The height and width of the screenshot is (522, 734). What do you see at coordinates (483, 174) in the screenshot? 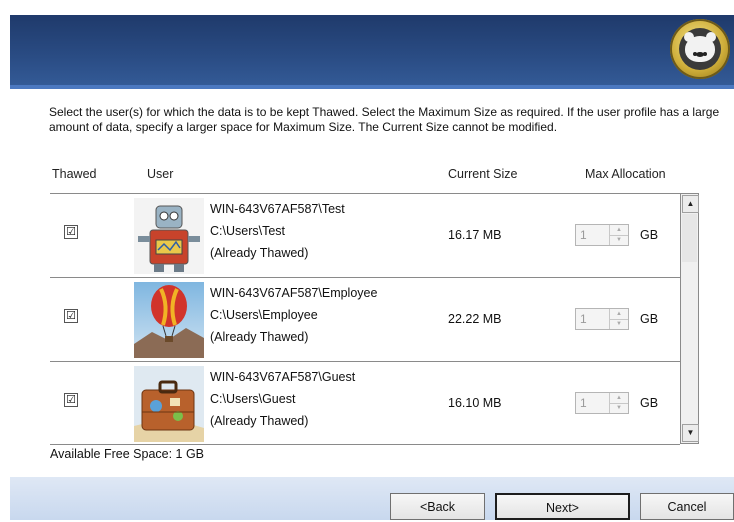
I see `column-header-current-size: Current Size` at bounding box center [483, 174].